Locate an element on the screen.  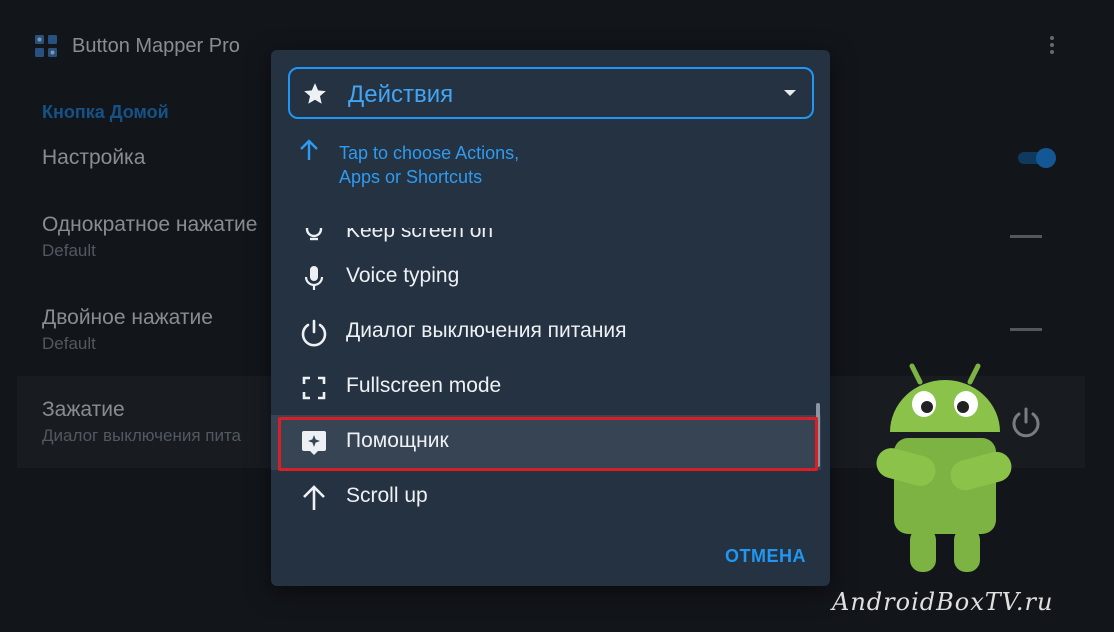
item-label: Scroll up is located at coordinates (387, 495).